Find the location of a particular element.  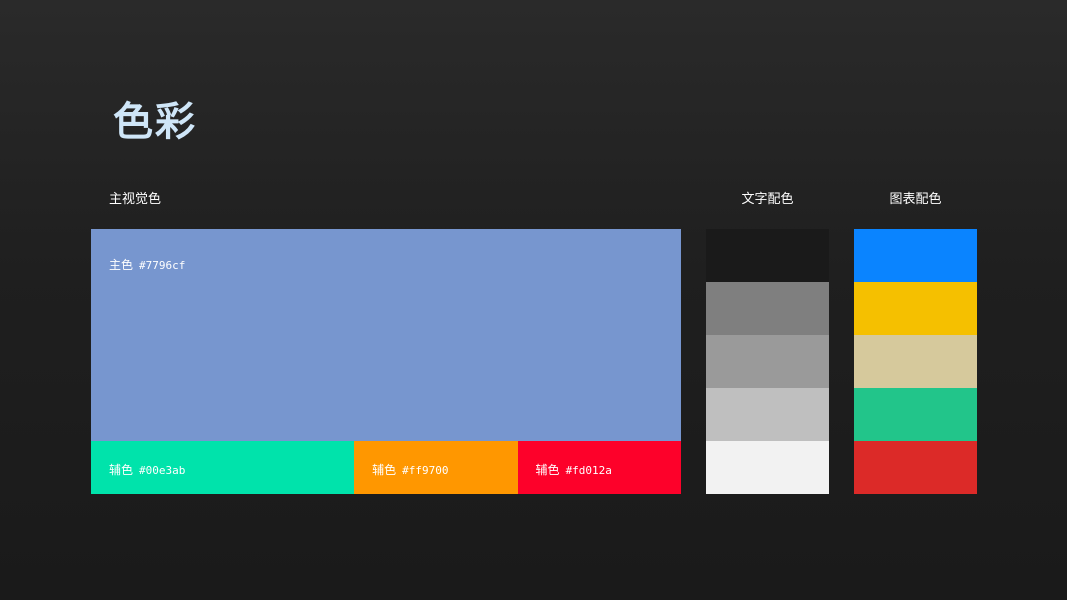

secondary-color-swatch: 辅色 #ff9700 is located at coordinates (436, 467).